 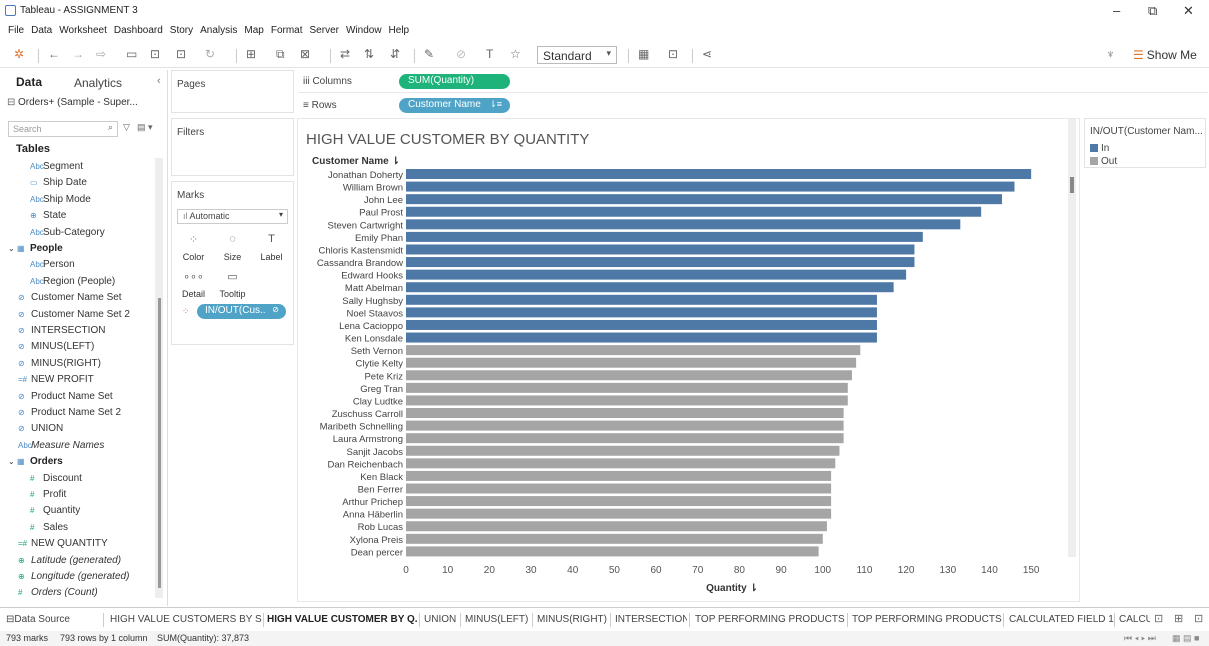 I want to click on minimize-button: –, so click(x=1116, y=10).